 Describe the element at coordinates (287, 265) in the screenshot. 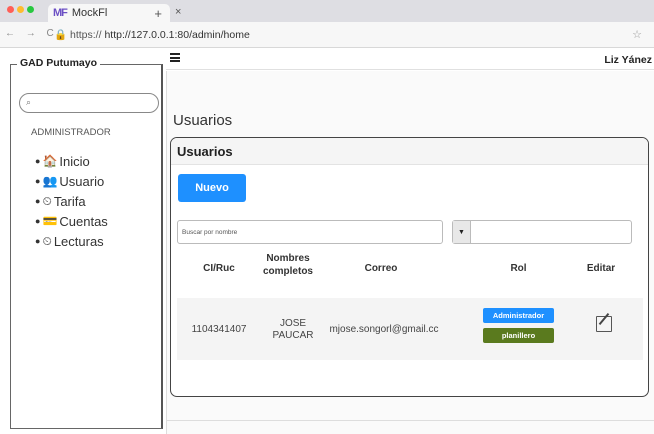

I see `column-header-names: Nombres completos` at that location.